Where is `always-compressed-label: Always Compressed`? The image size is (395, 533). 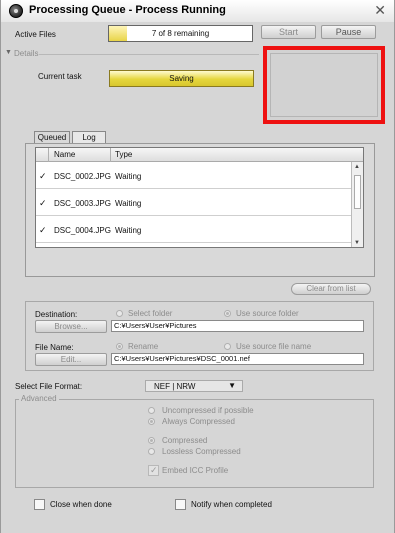 always-compressed-label: Always Compressed is located at coordinates (198, 421).